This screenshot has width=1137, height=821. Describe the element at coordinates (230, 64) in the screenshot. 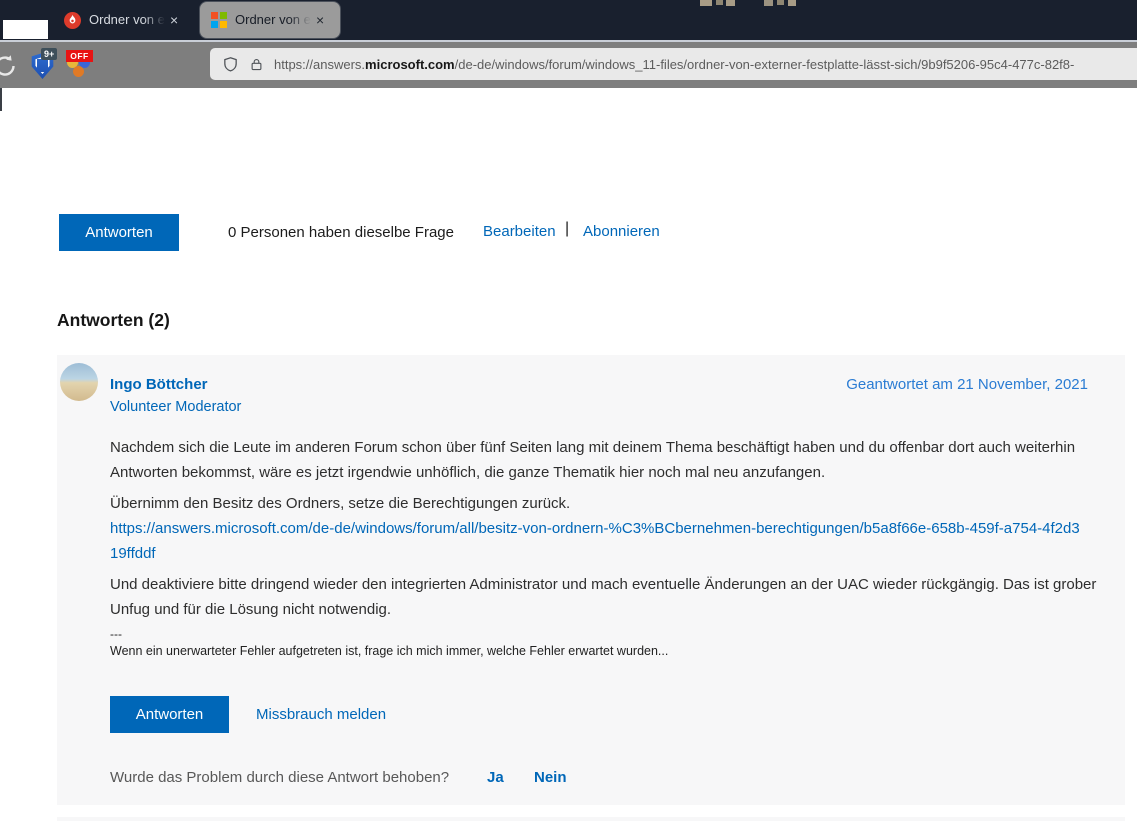

I see `tracking-protection-shield-icon` at that location.